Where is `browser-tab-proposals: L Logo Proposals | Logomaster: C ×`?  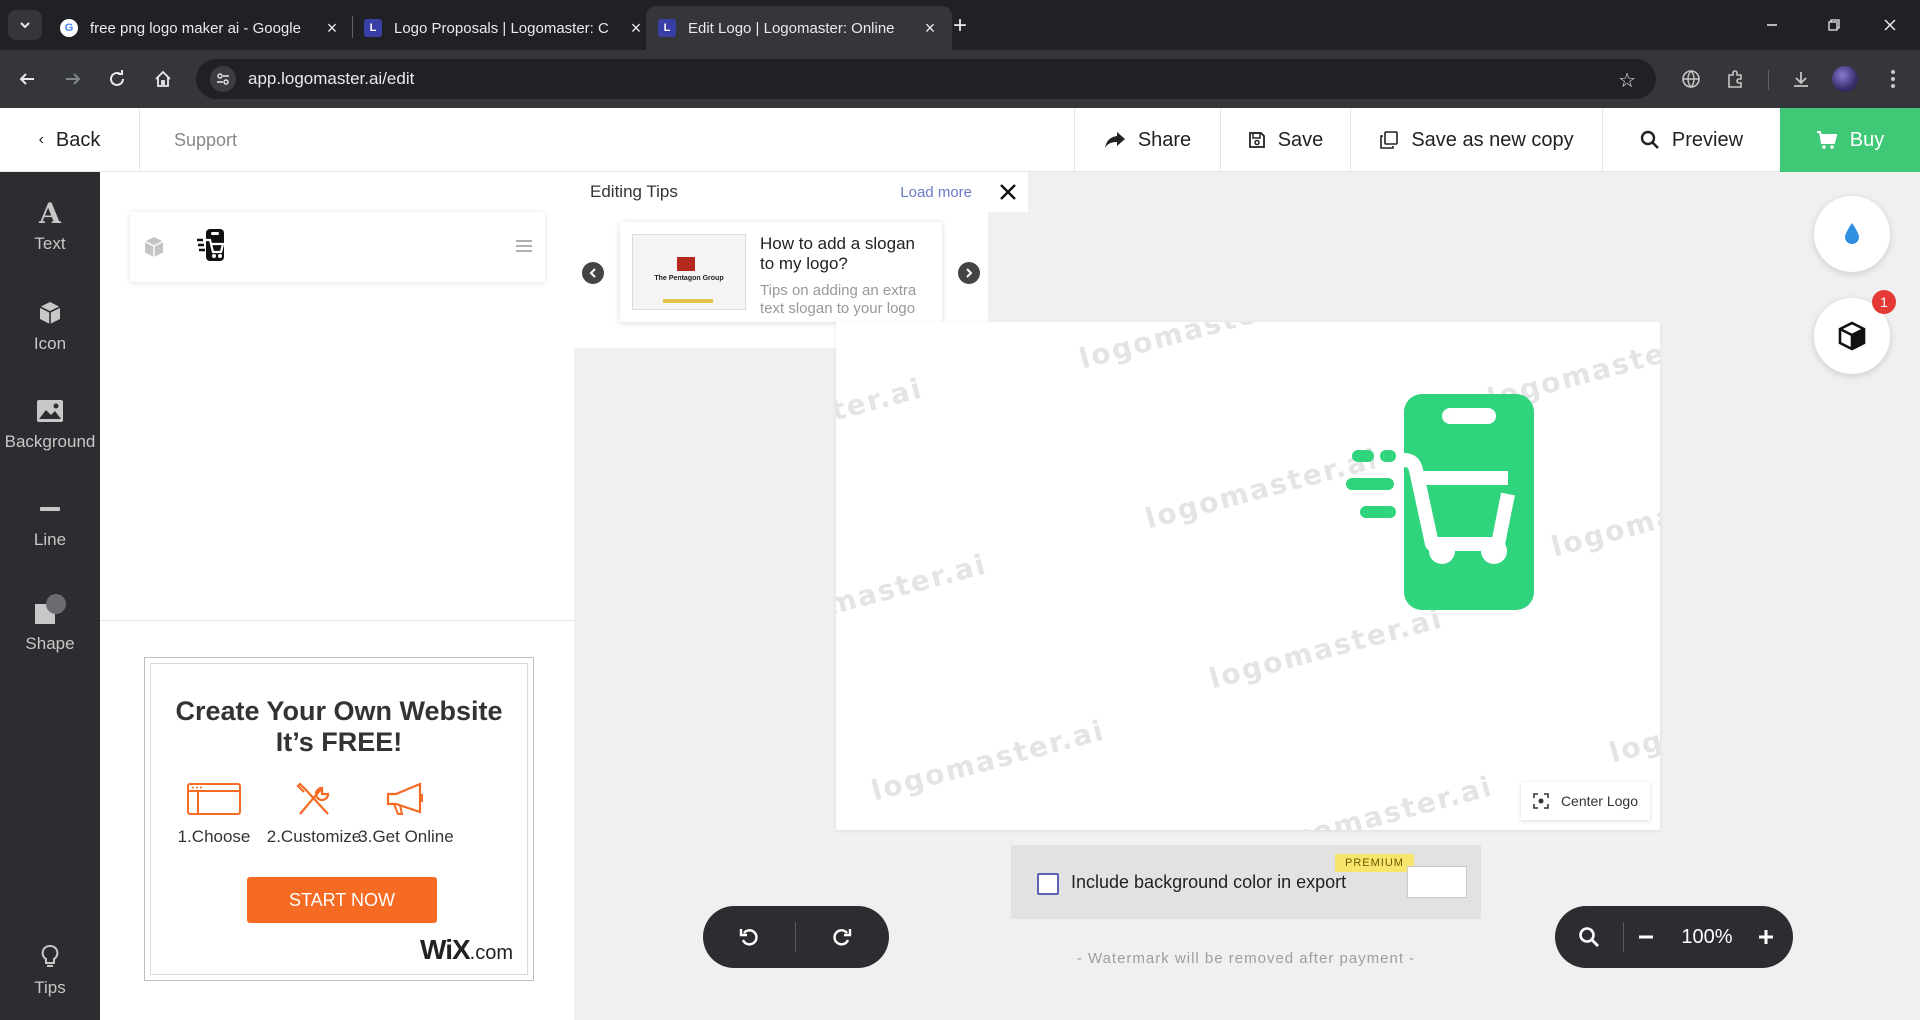 browser-tab-proposals: L Logo Proposals | Logomaster: C × is located at coordinates (505, 28).